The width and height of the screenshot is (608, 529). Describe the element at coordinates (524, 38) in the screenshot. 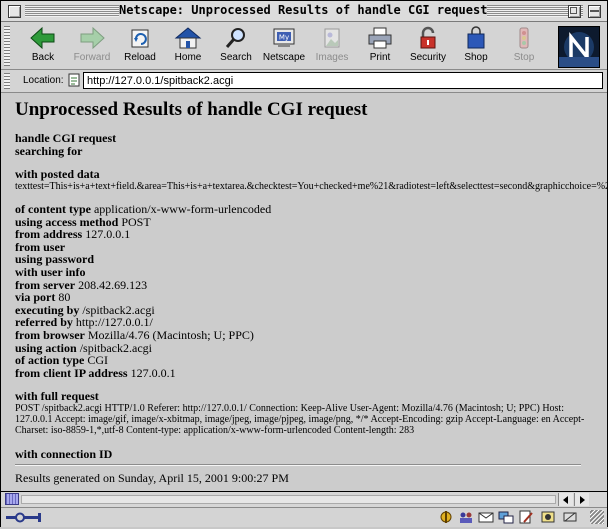

I see `stop-icon` at that location.